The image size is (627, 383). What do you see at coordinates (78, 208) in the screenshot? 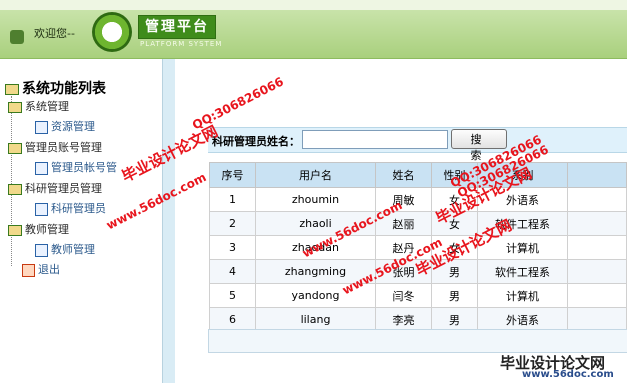
I see `sidebar-item-label: 科研管理员` at bounding box center [78, 208].